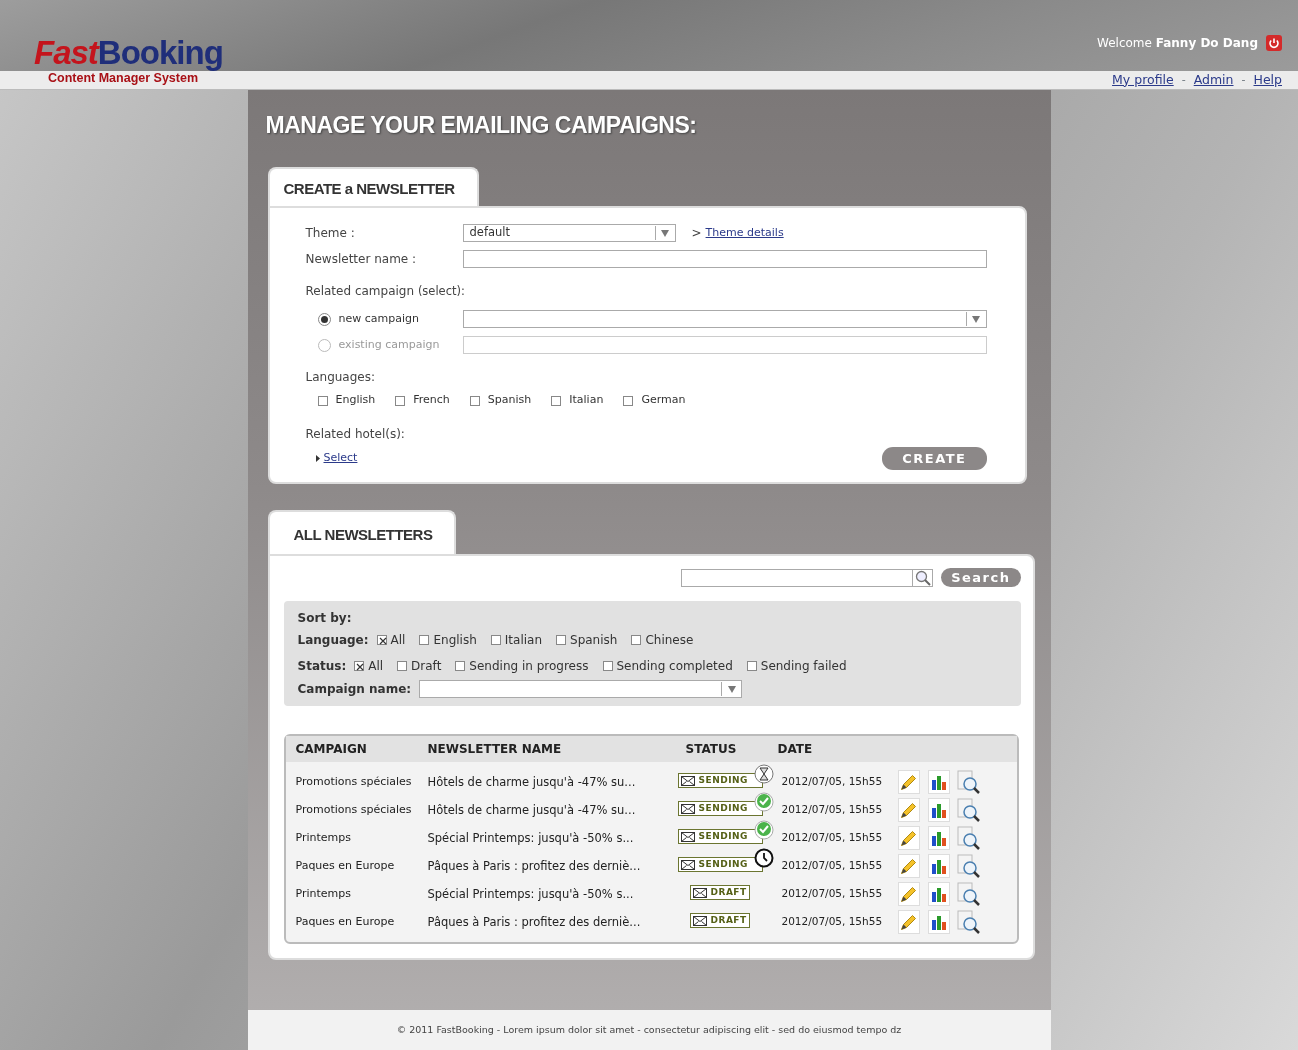 This screenshot has height=1050, width=1298. I want to click on triangle-icon, so click(317, 458).